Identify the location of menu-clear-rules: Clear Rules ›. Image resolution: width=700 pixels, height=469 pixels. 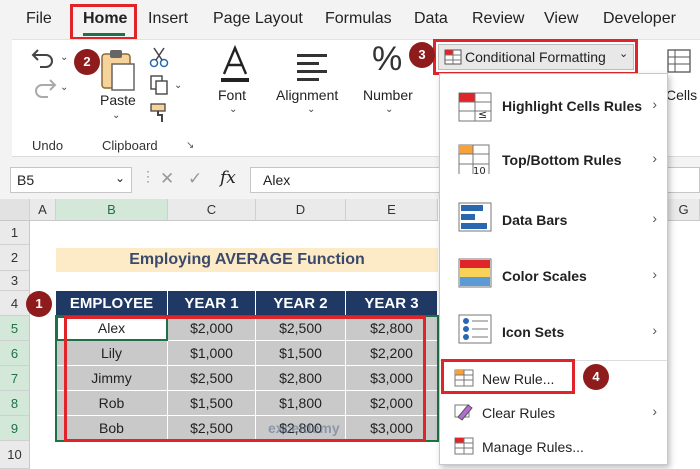
(553, 413).